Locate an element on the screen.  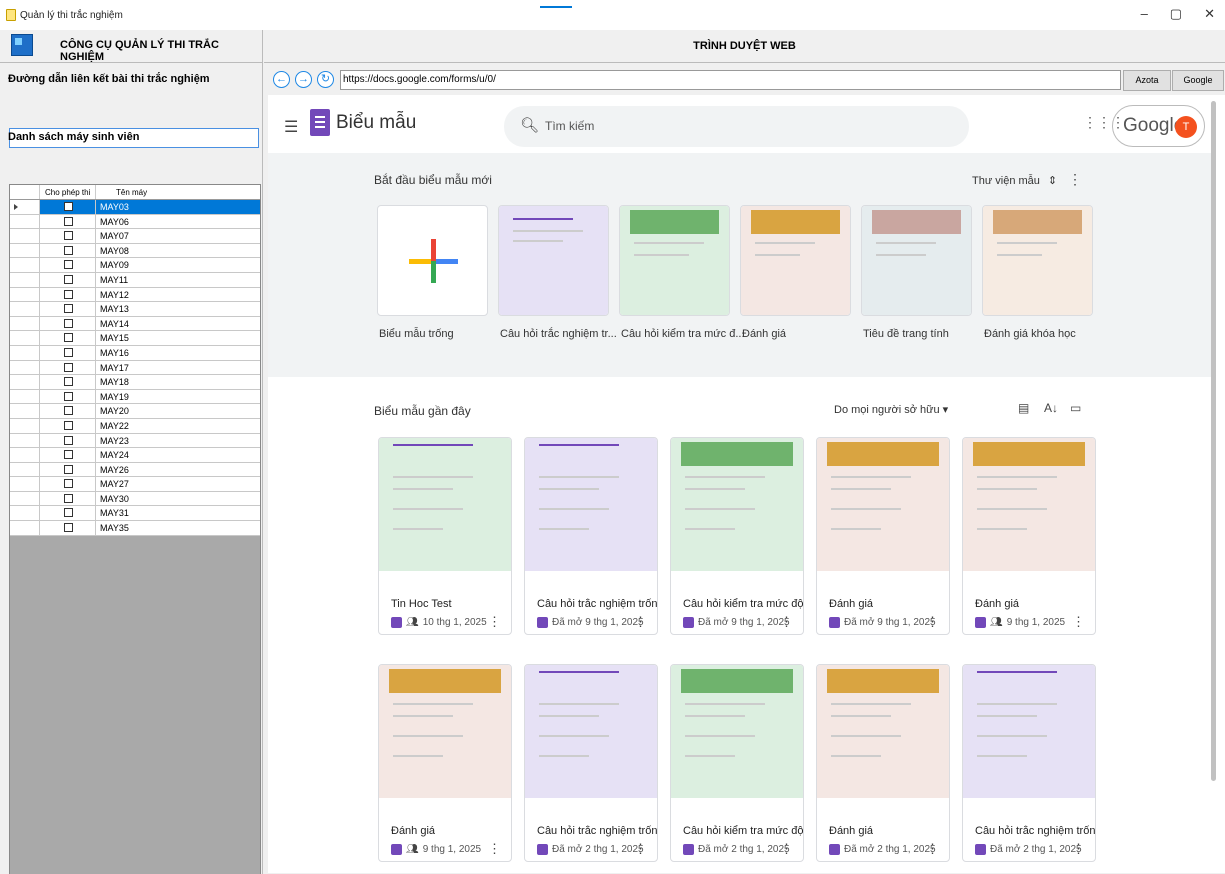
address-bar: https://docs.google.com/forms/u/0/ is located at coordinates (730, 80).